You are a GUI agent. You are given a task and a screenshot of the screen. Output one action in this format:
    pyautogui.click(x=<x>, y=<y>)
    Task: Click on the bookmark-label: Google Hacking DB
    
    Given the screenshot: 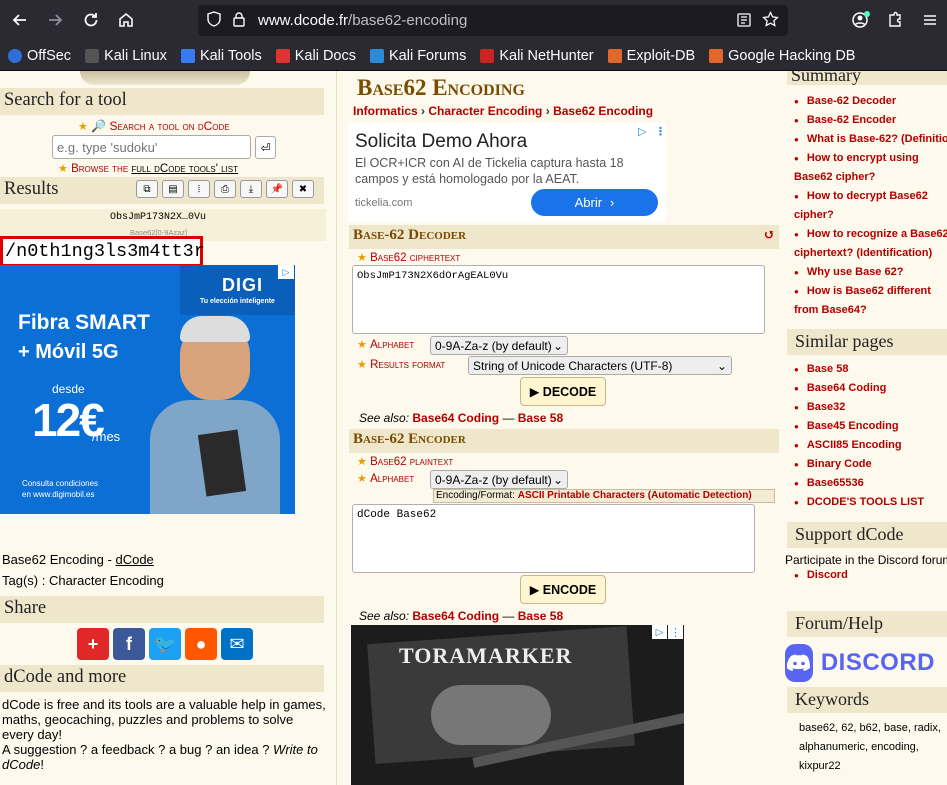 What is the action you would take?
    pyautogui.click(x=792, y=55)
    